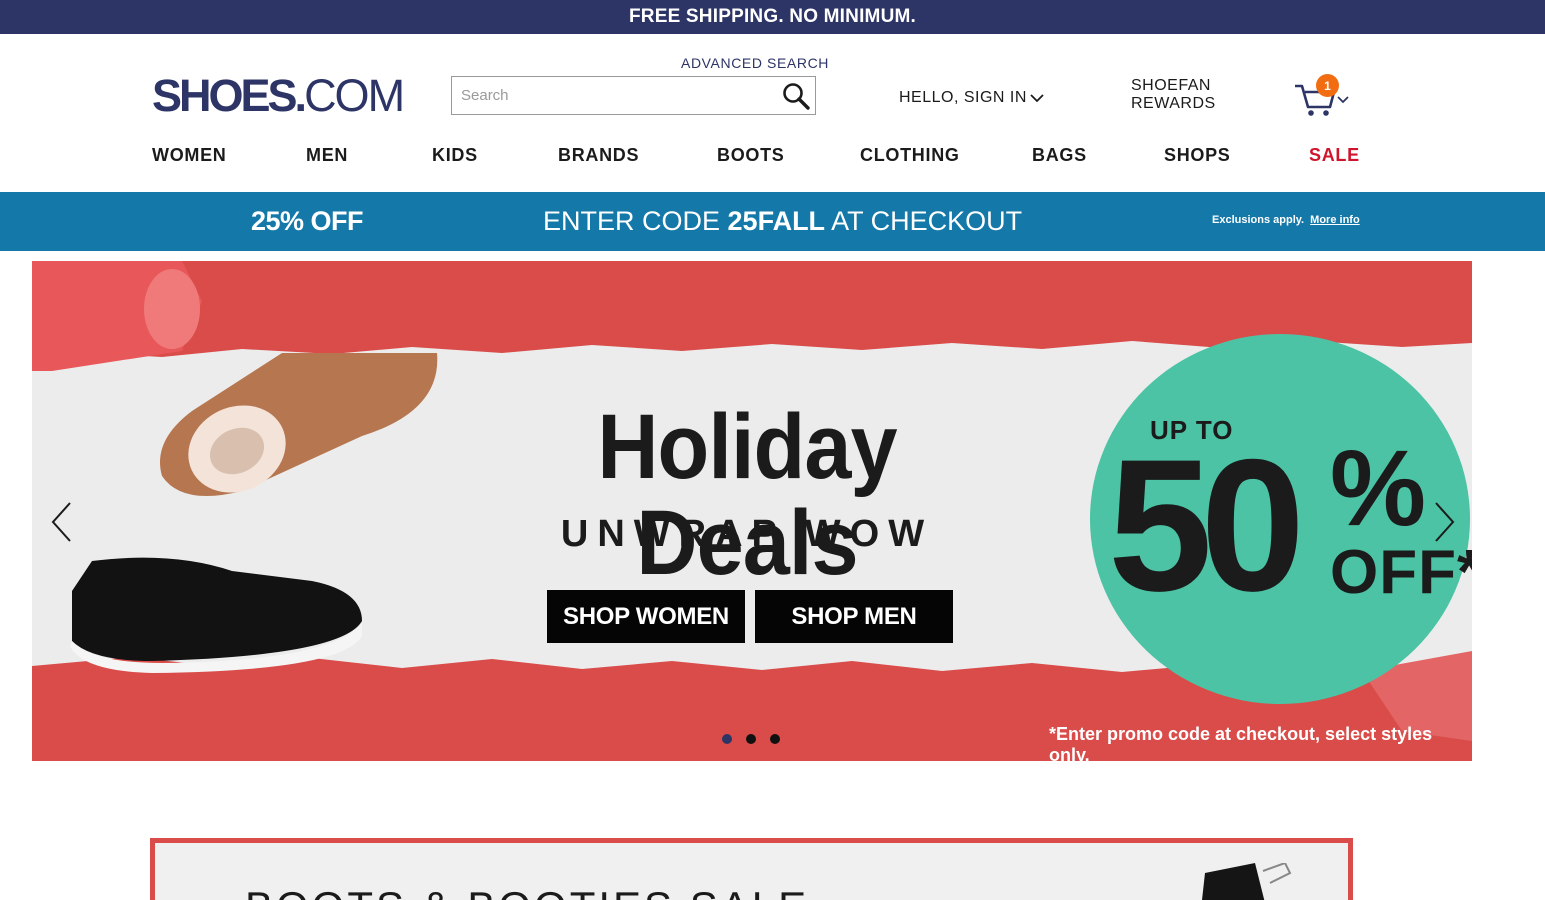 The height and width of the screenshot is (900, 1545). Describe the element at coordinates (598, 155) in the screenshot. I see `nav-brands: BRANDS` at that location.